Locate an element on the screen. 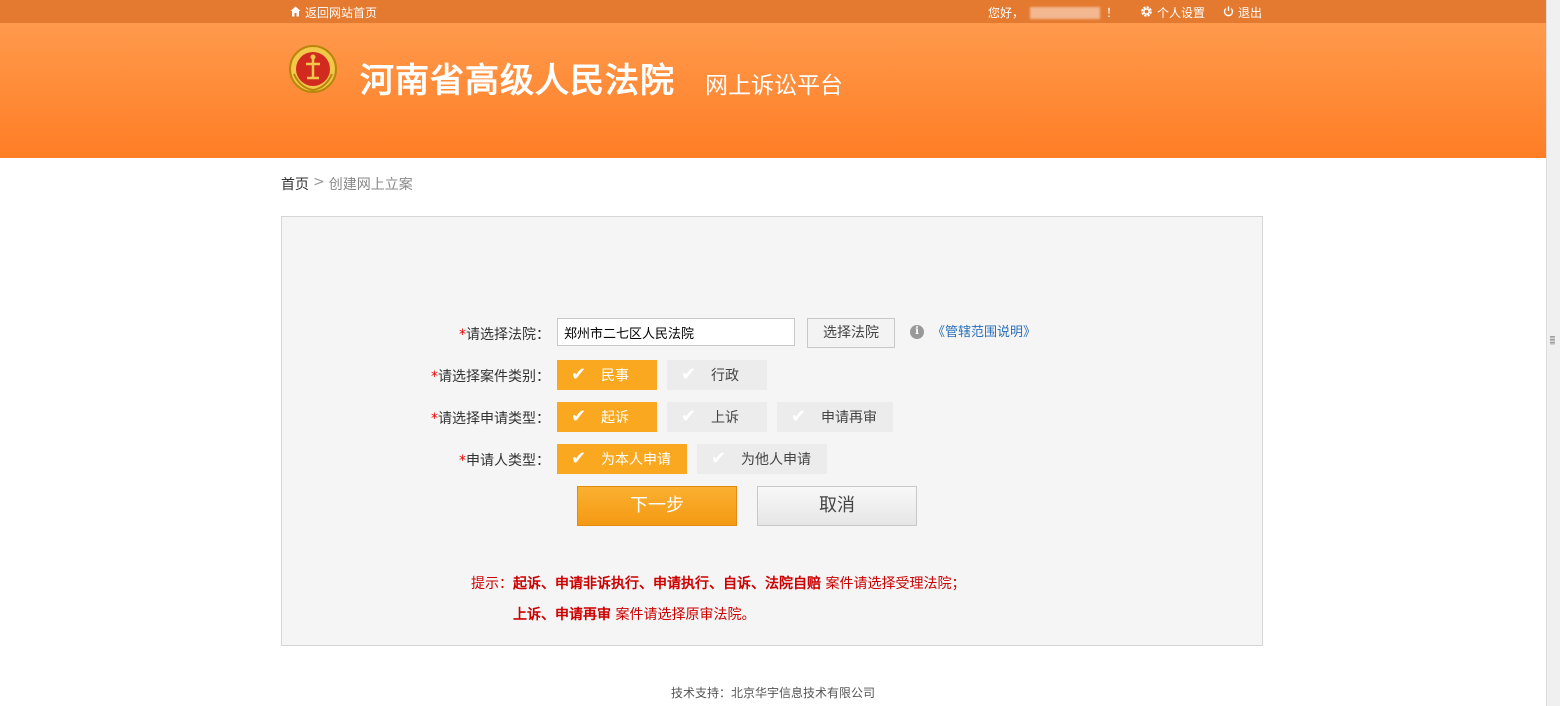 This screenshot has height=706, width=1560. option-prosecute: ✔ 起诉 is located at coordinates (607, 417).